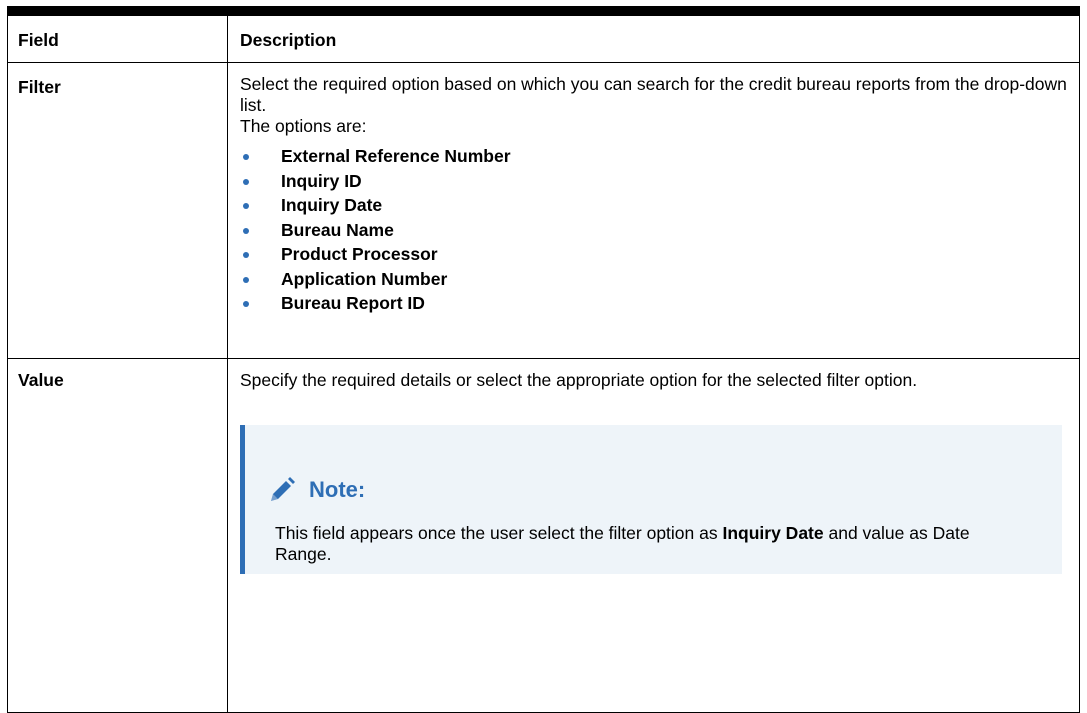  What do you see at coordinates (396, 156) in the screenshot?
I see `option-label: External Reference Number` at bounding box center [396, 156].